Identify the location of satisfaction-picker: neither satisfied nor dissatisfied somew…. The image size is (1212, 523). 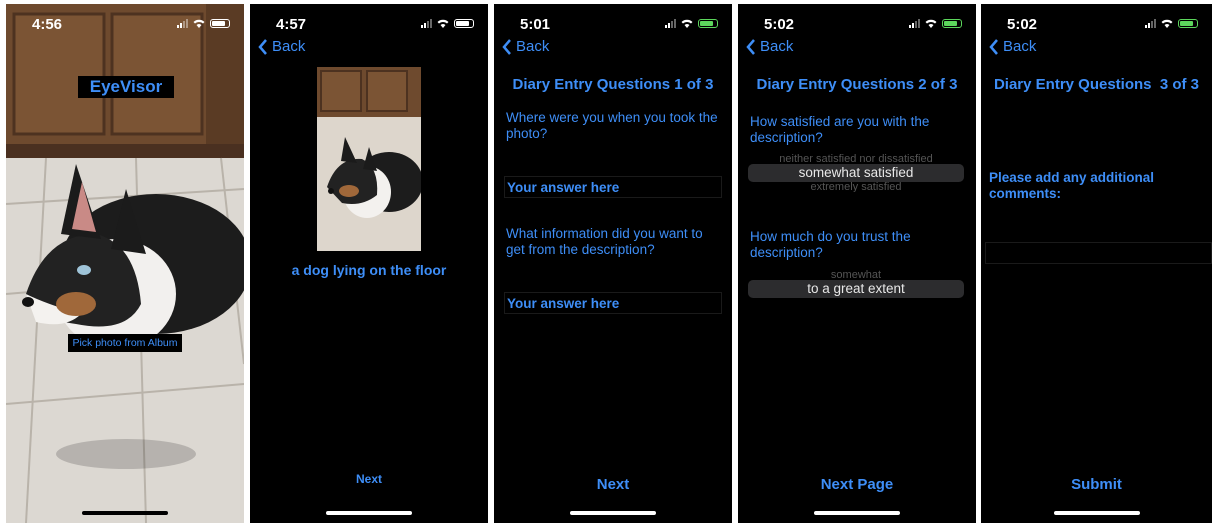
(856, 178).